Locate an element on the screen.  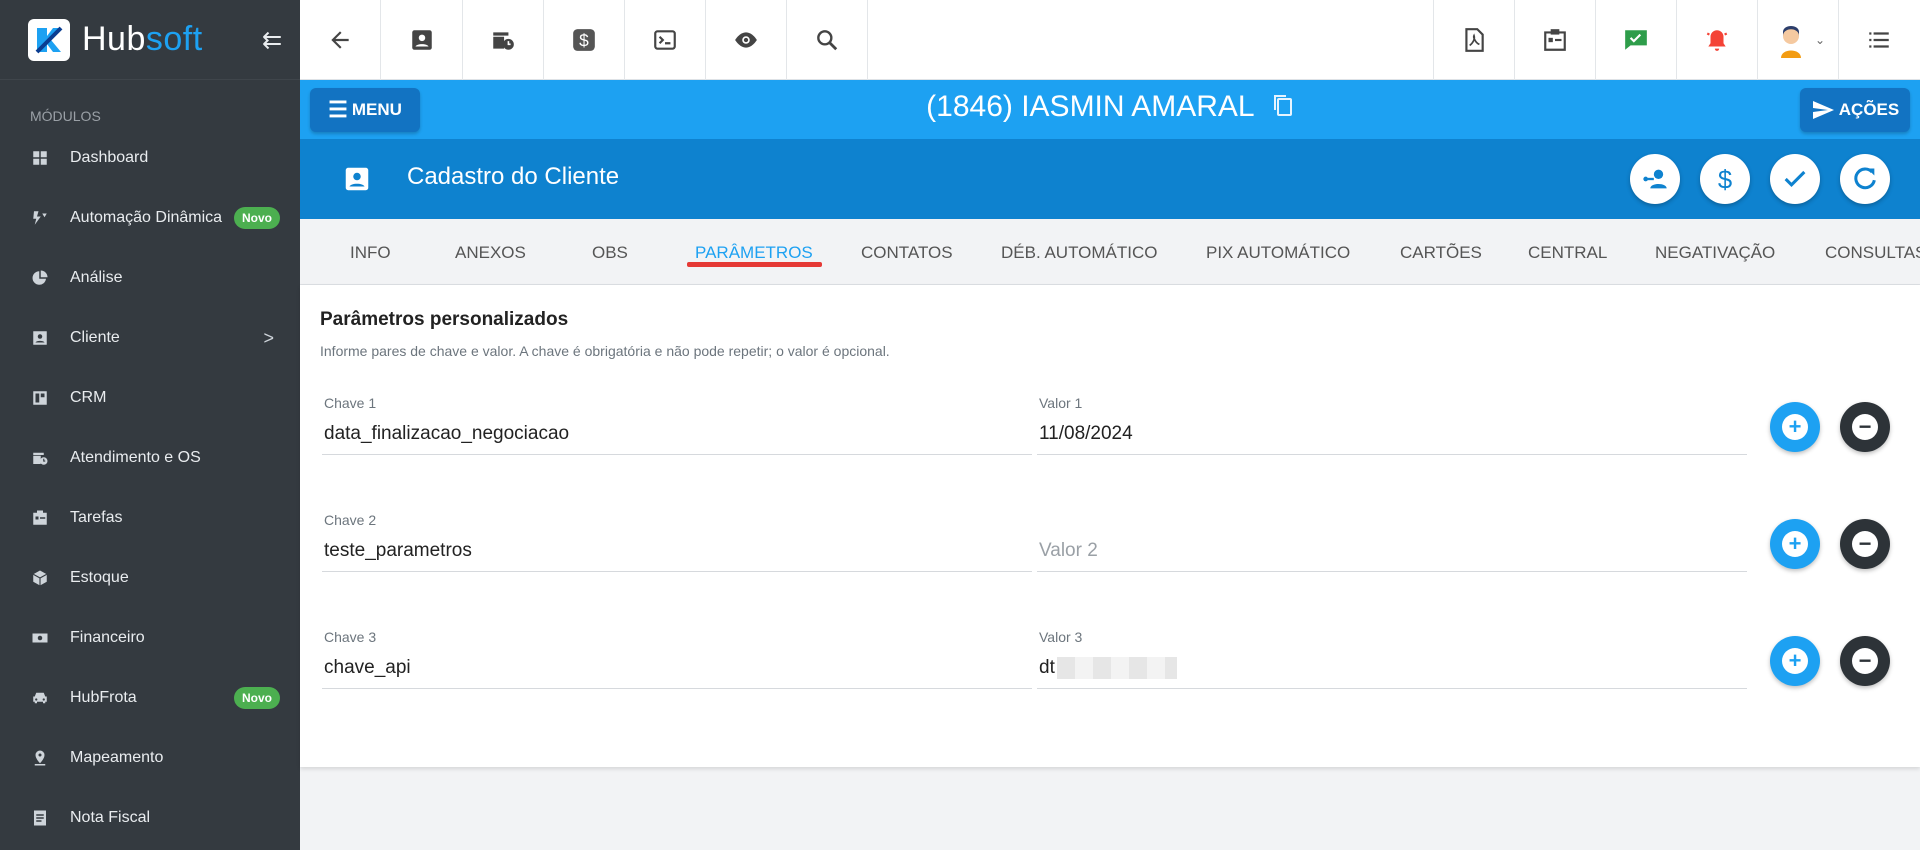
sidebar-item-label: Atendimento e OS is located at coordinates (135, 457).